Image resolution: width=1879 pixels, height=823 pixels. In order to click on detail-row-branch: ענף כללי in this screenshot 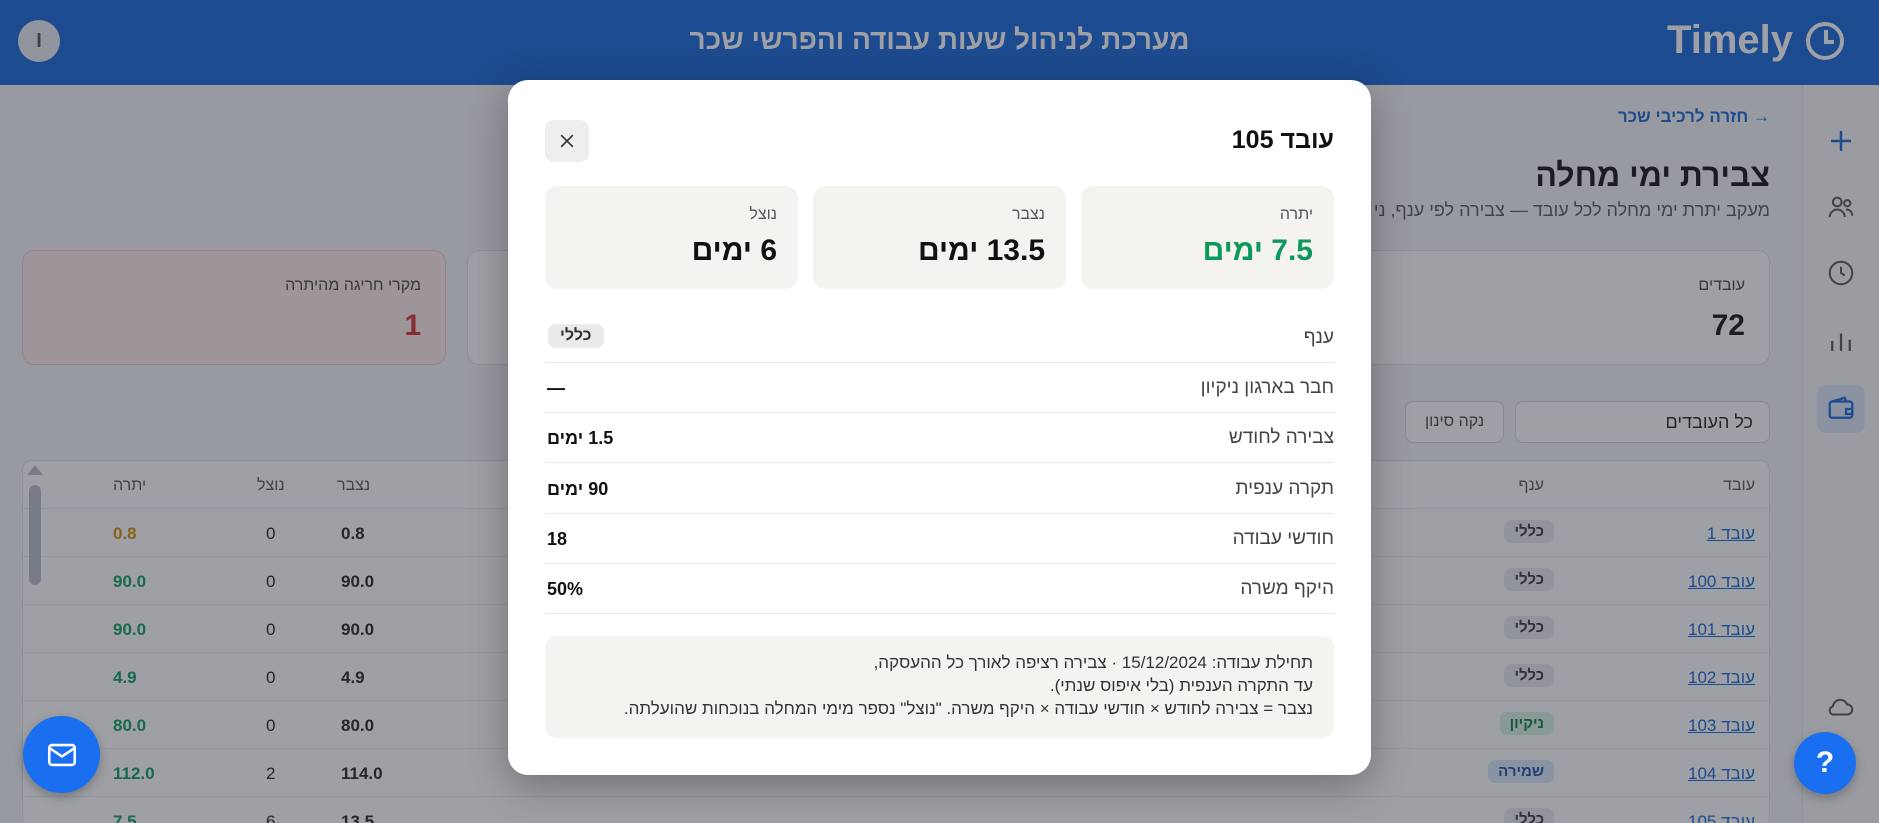, I will do `click(939, 338)`.